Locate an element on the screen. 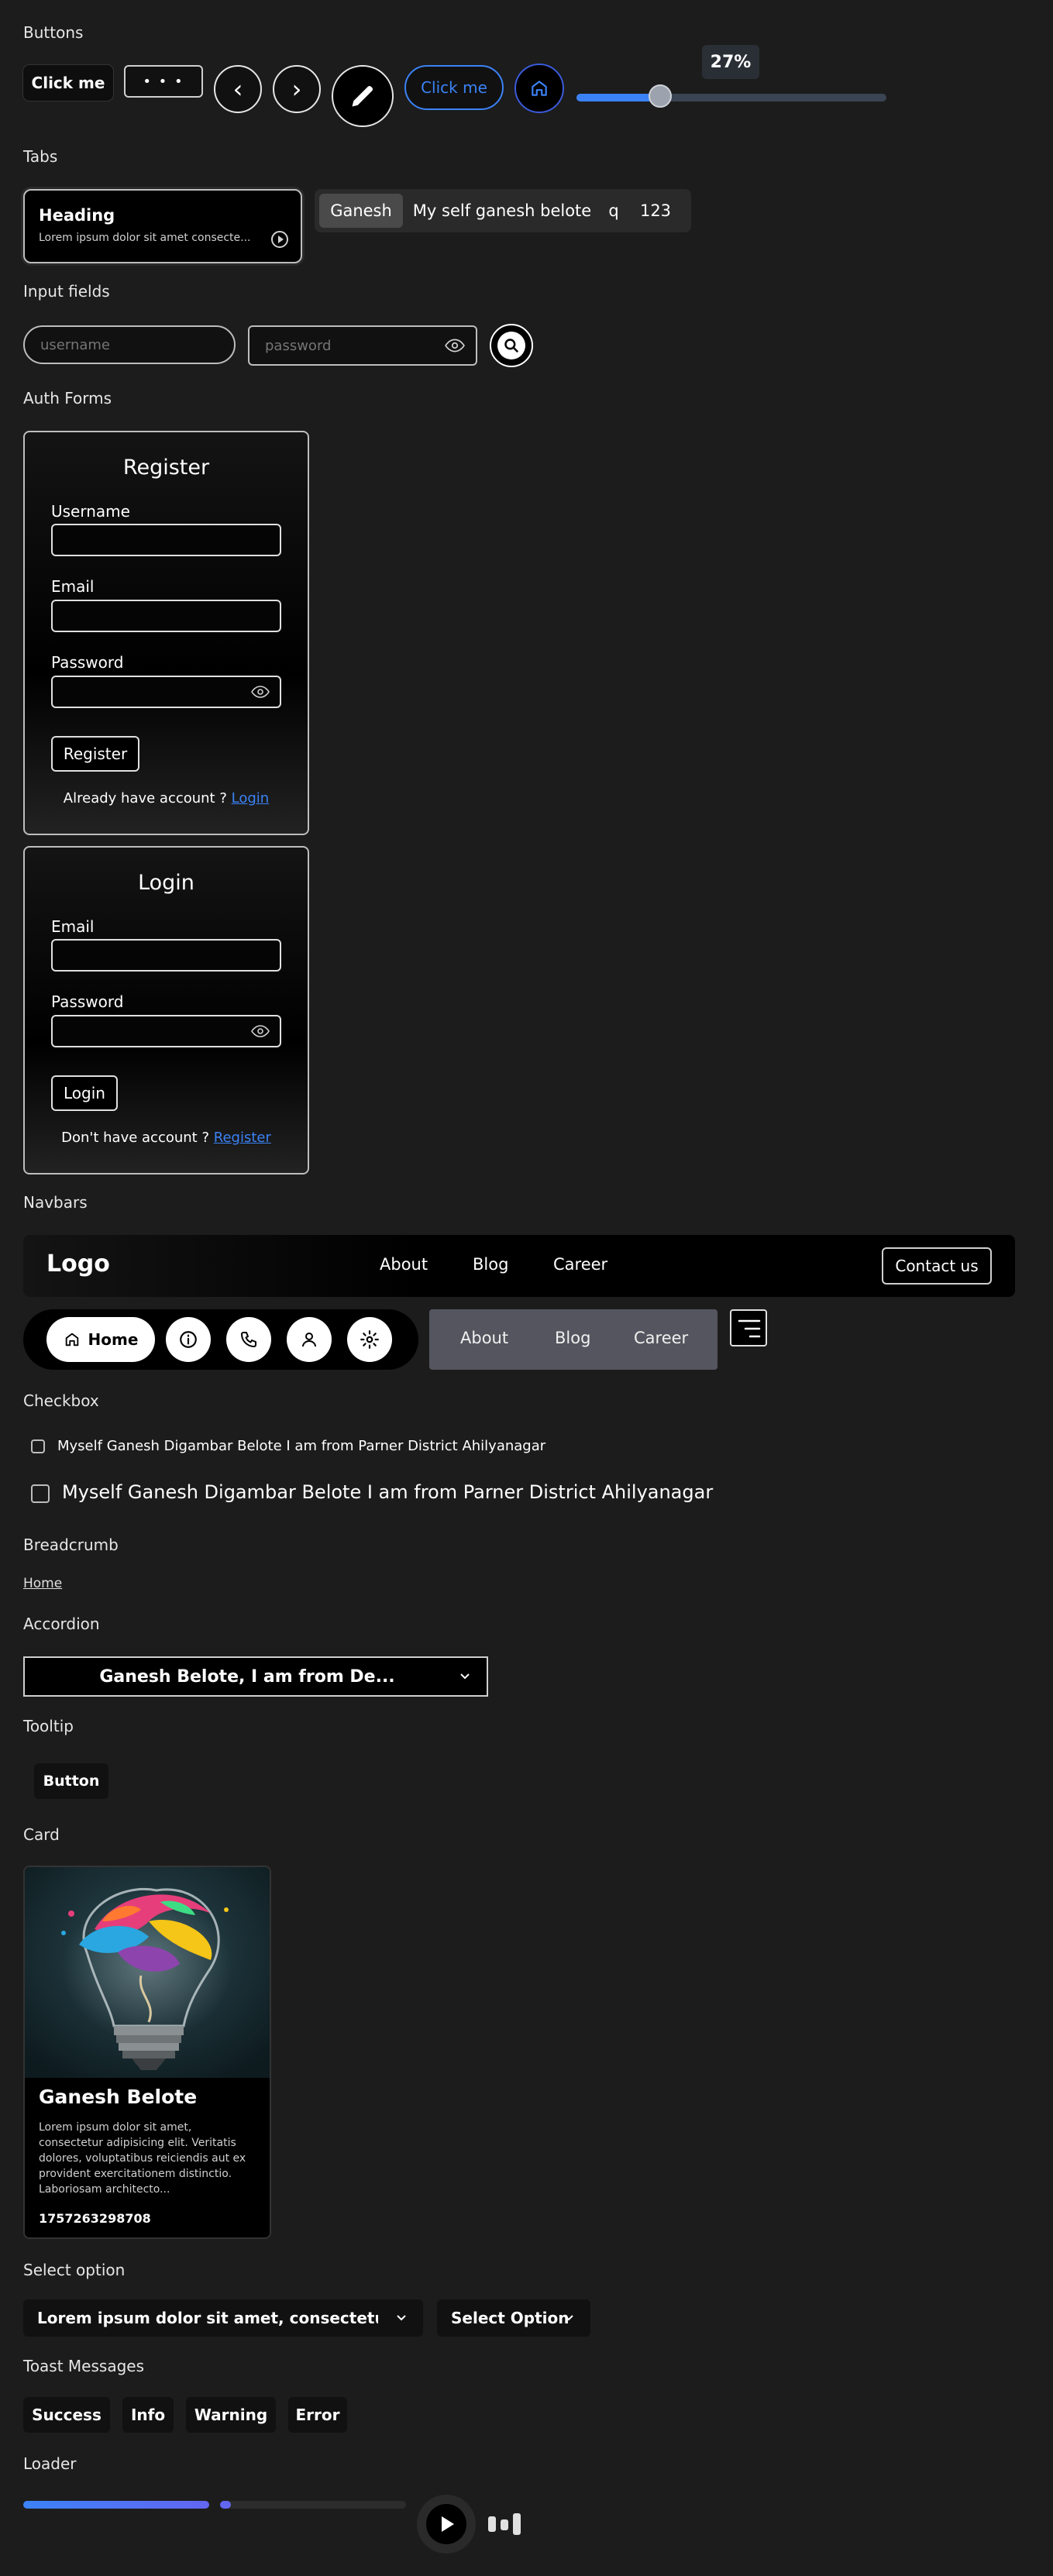  play-icon is located at coordinates (448, 2524).